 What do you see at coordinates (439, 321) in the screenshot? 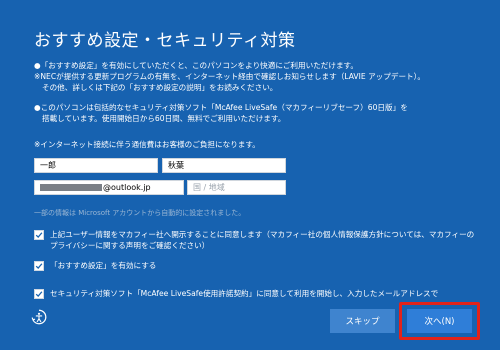
I see `next-button: 次へ(N)` at bounding box center [439, 321].